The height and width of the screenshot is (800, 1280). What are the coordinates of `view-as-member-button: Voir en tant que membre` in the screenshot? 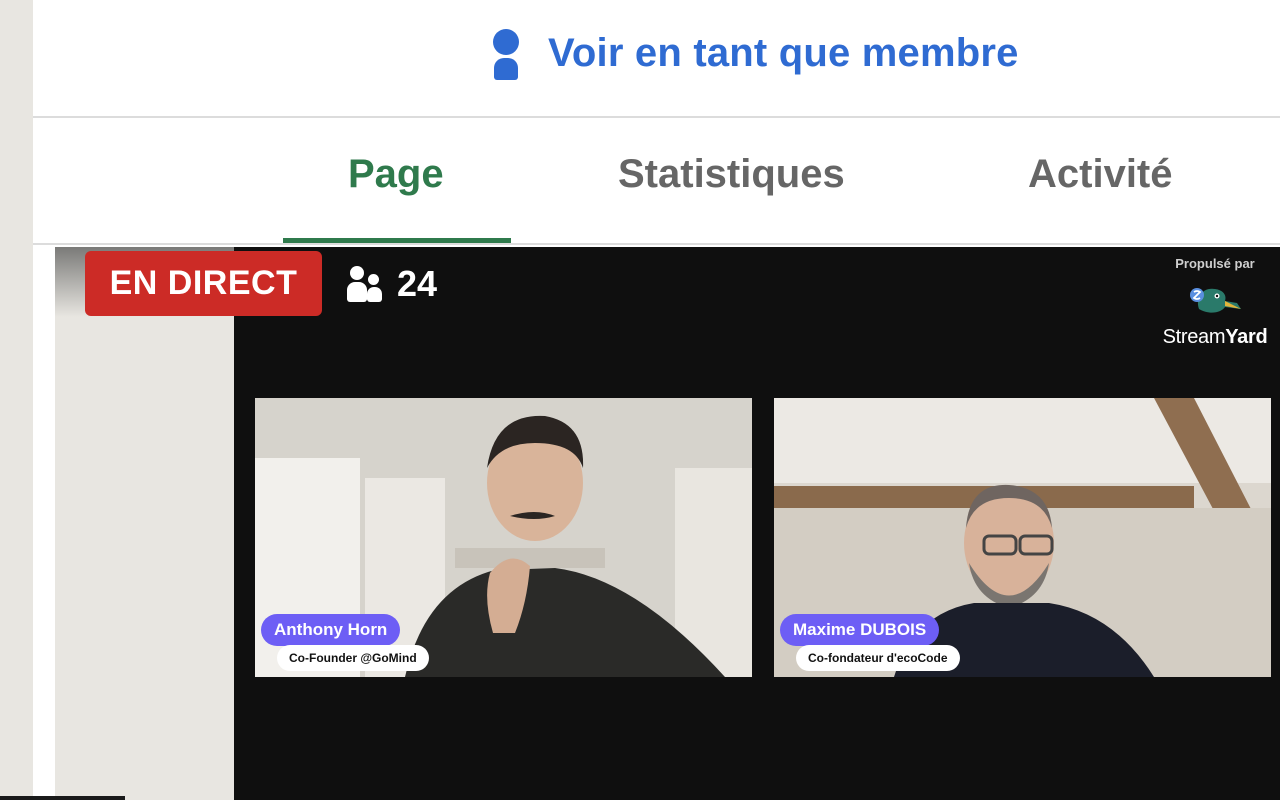 It's located at (754, 53).